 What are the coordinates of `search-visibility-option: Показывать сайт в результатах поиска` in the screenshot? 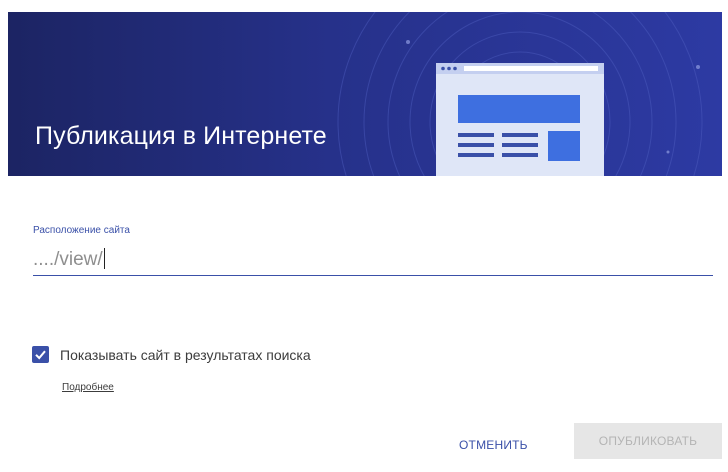 It's located at (171, 354).